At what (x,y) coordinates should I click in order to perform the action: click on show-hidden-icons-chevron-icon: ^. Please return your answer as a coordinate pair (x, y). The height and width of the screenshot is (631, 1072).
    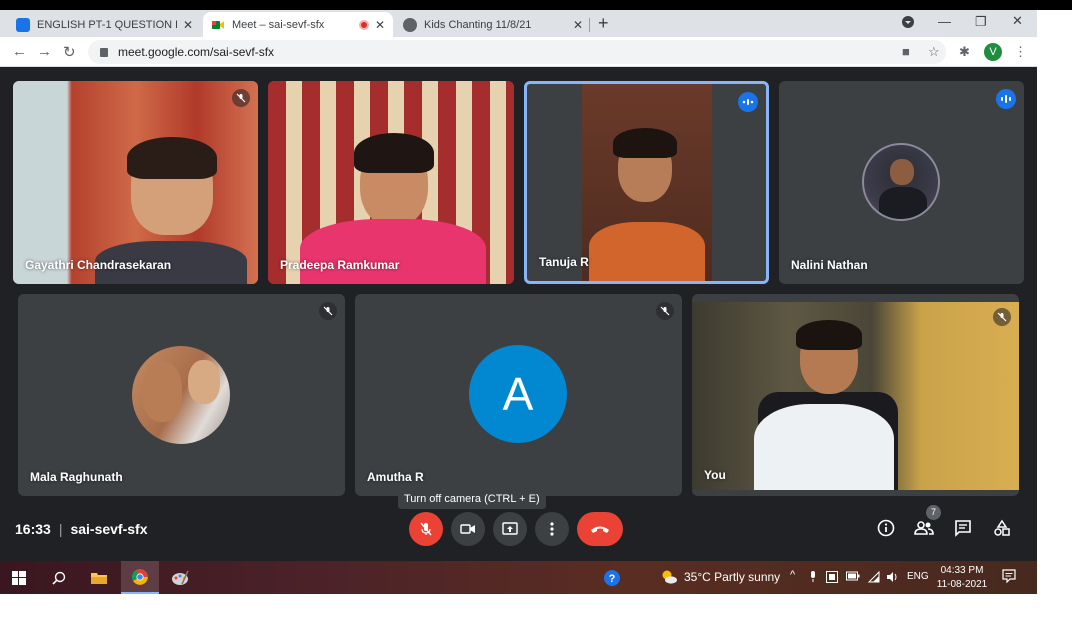
    Looking at the image, I should click on (792, 575).